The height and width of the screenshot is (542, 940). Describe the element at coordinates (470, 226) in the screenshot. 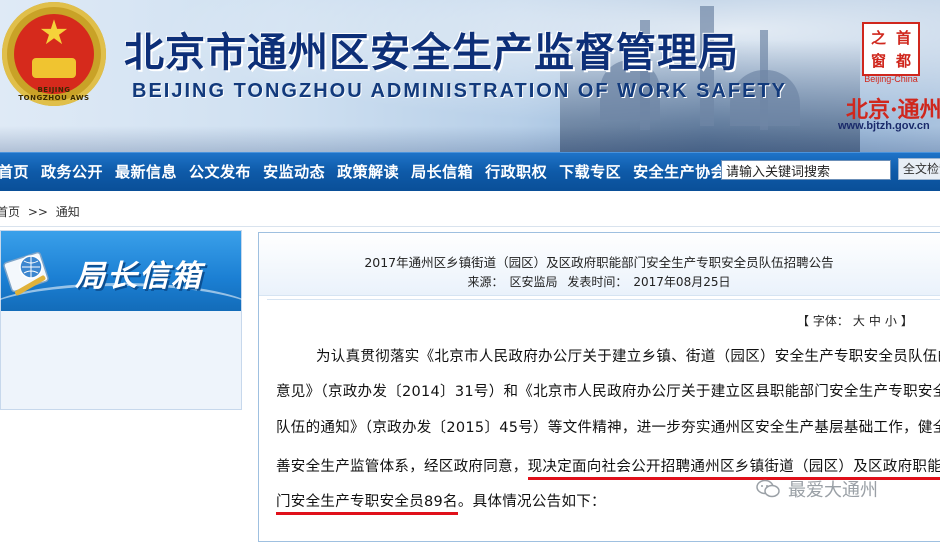

I see `breadcrumb-divider` at that location.